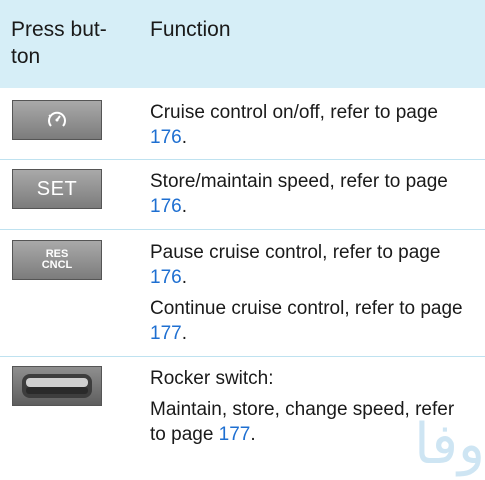 This screenshot has height=480, width=485. Describe the element at coordinates (59, 29) in the screenshot. I see `header-col1-line1: Press but-` at that location.